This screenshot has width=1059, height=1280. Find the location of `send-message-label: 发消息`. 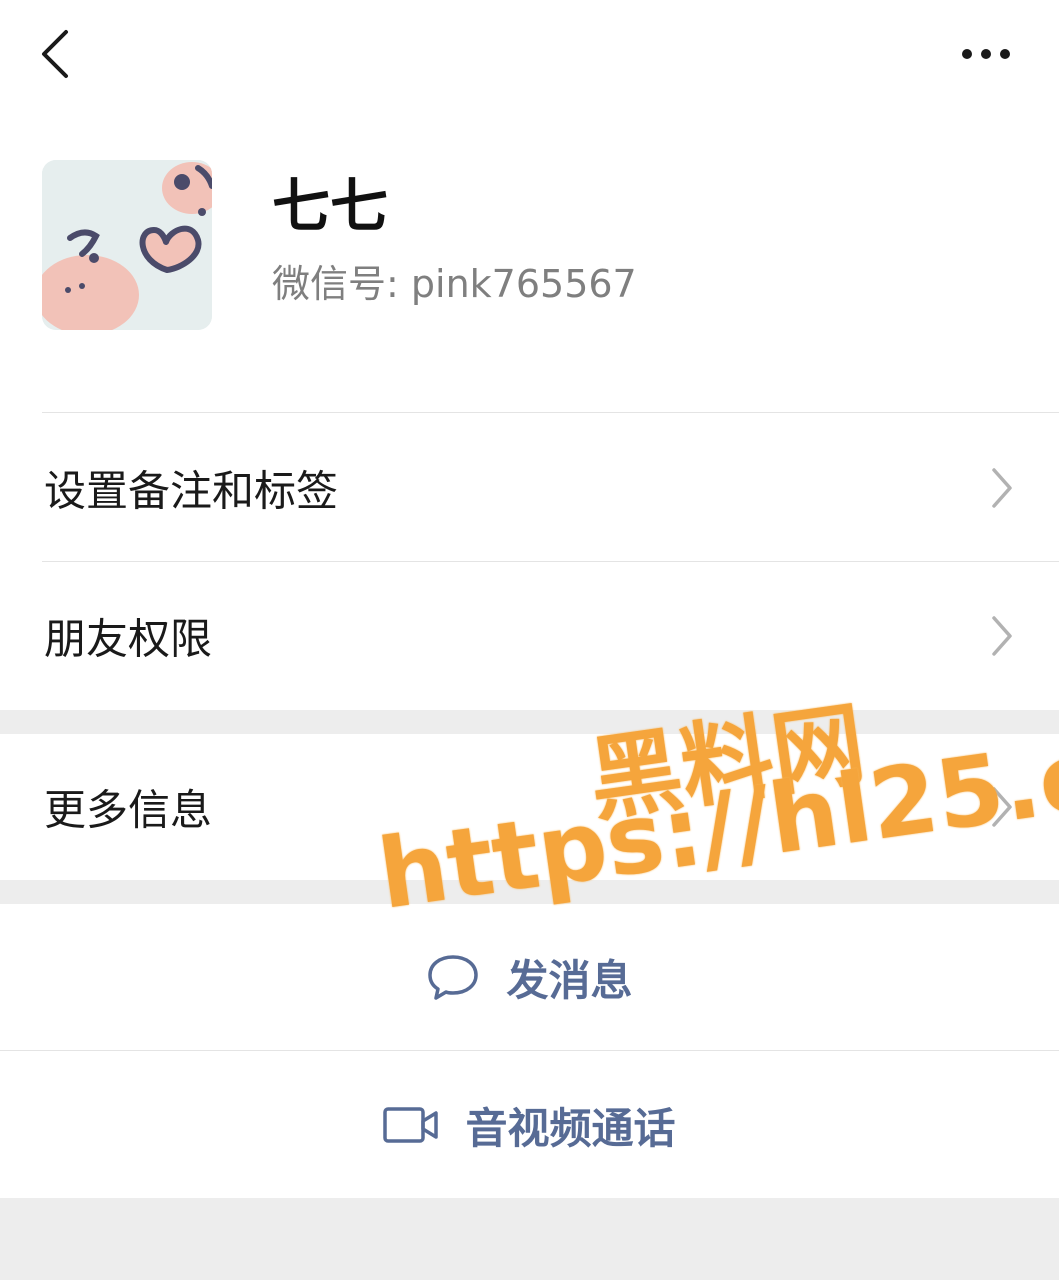

send-message-label: 发消息 is located at coordinates (569, 980).